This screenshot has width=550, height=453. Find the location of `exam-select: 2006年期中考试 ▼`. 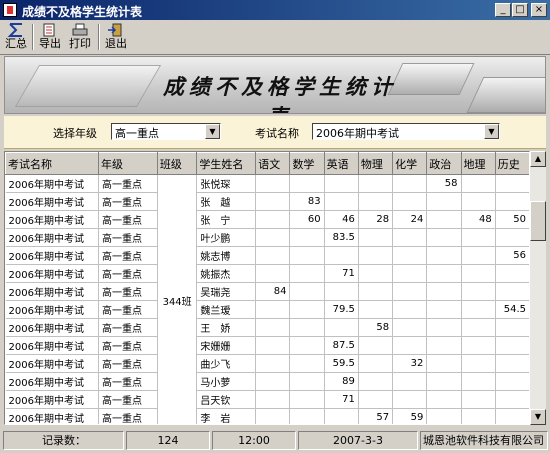

exam-select: 2006年期中考试 ▼ is located at coordinates (406, 131).